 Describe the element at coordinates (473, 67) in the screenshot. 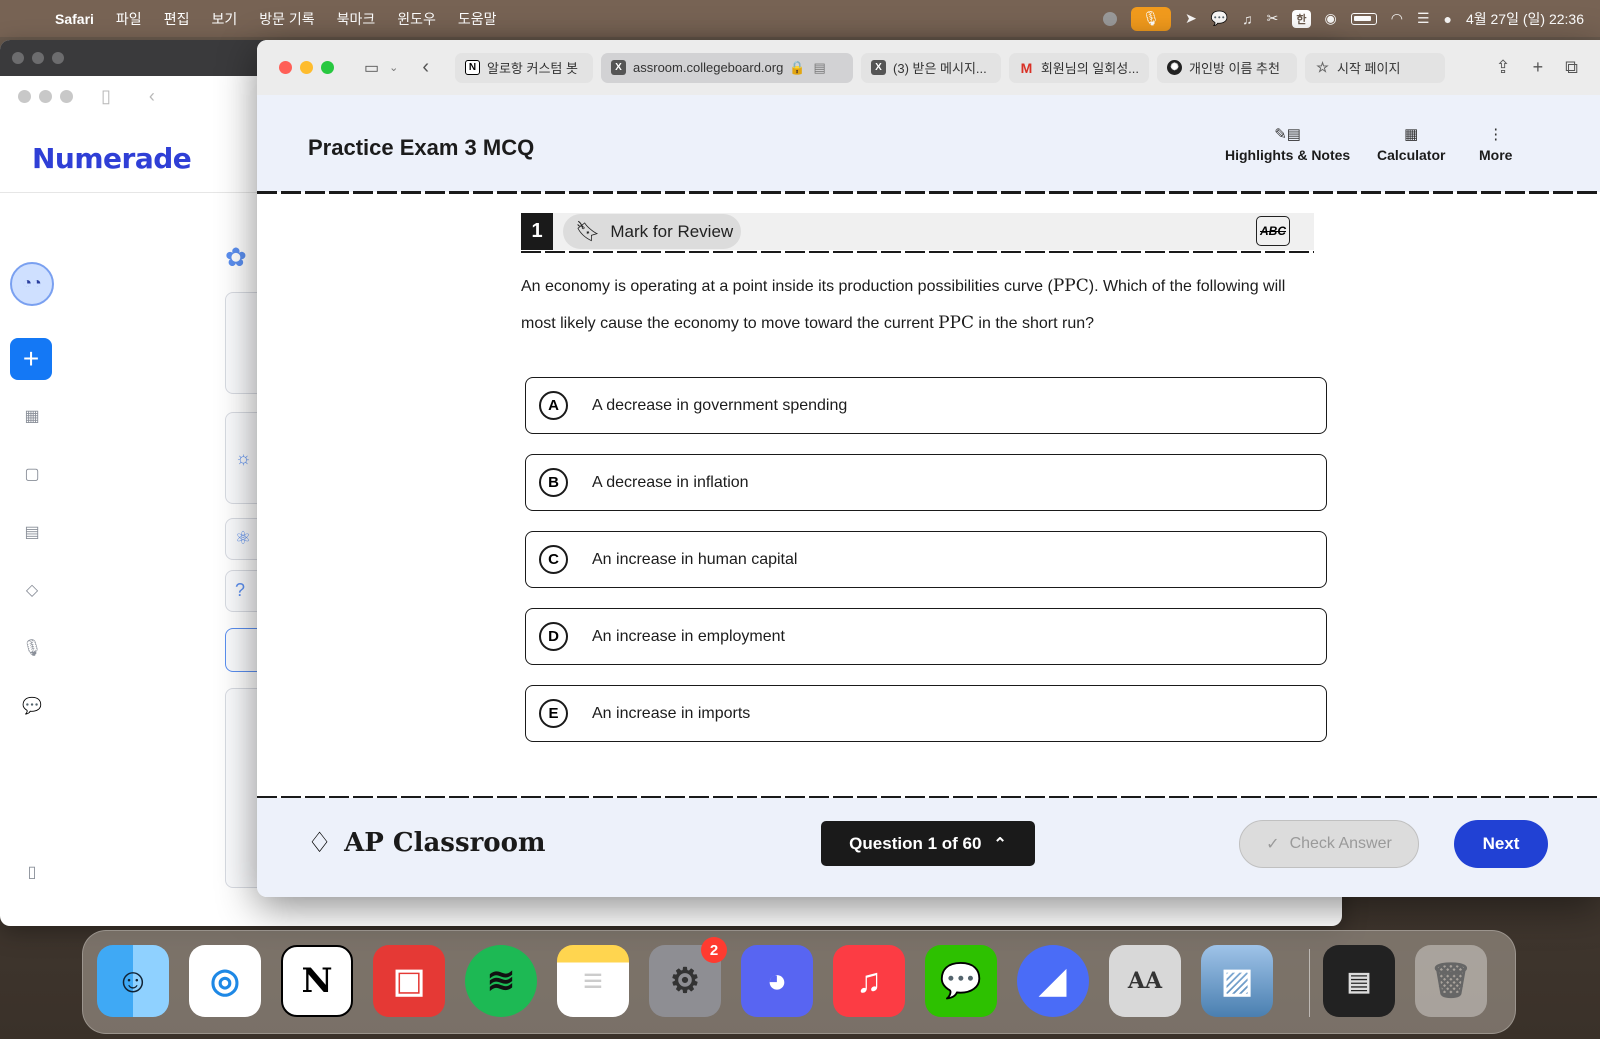

I see `notion-favicon-icon: N` at that location.